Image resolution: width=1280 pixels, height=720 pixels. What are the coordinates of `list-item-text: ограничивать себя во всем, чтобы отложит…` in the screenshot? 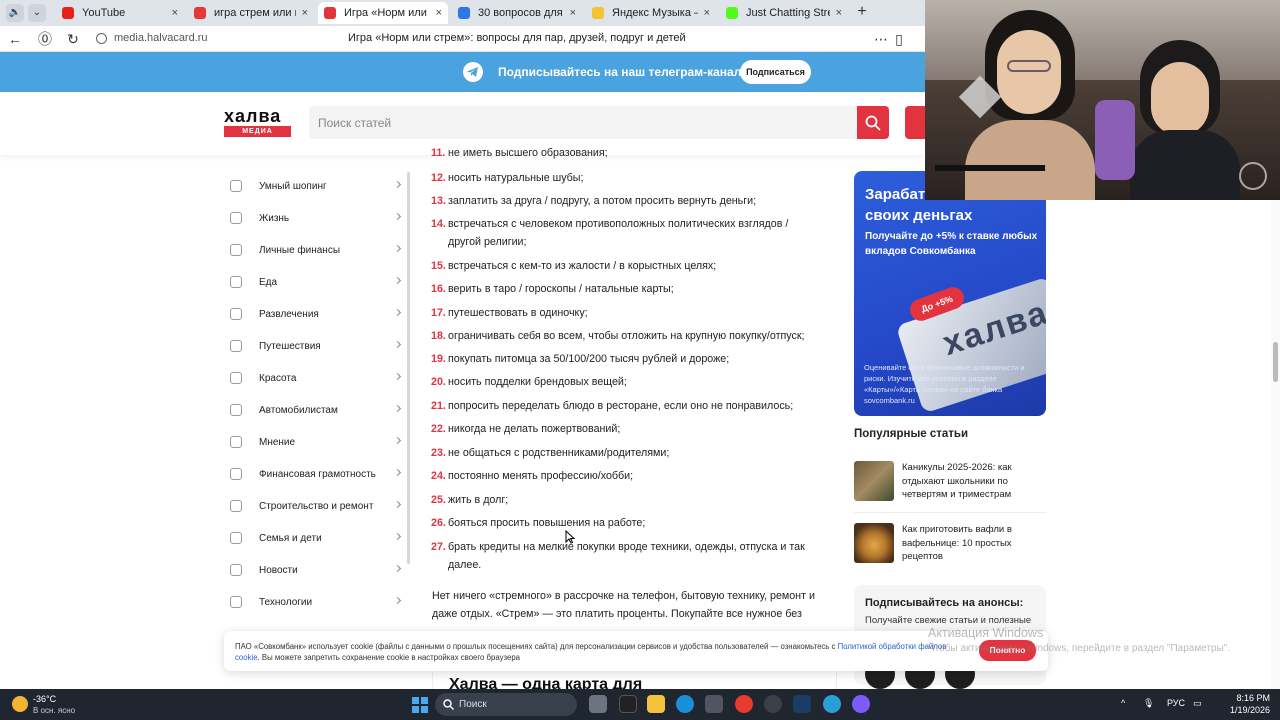 It's located at (626, 336).